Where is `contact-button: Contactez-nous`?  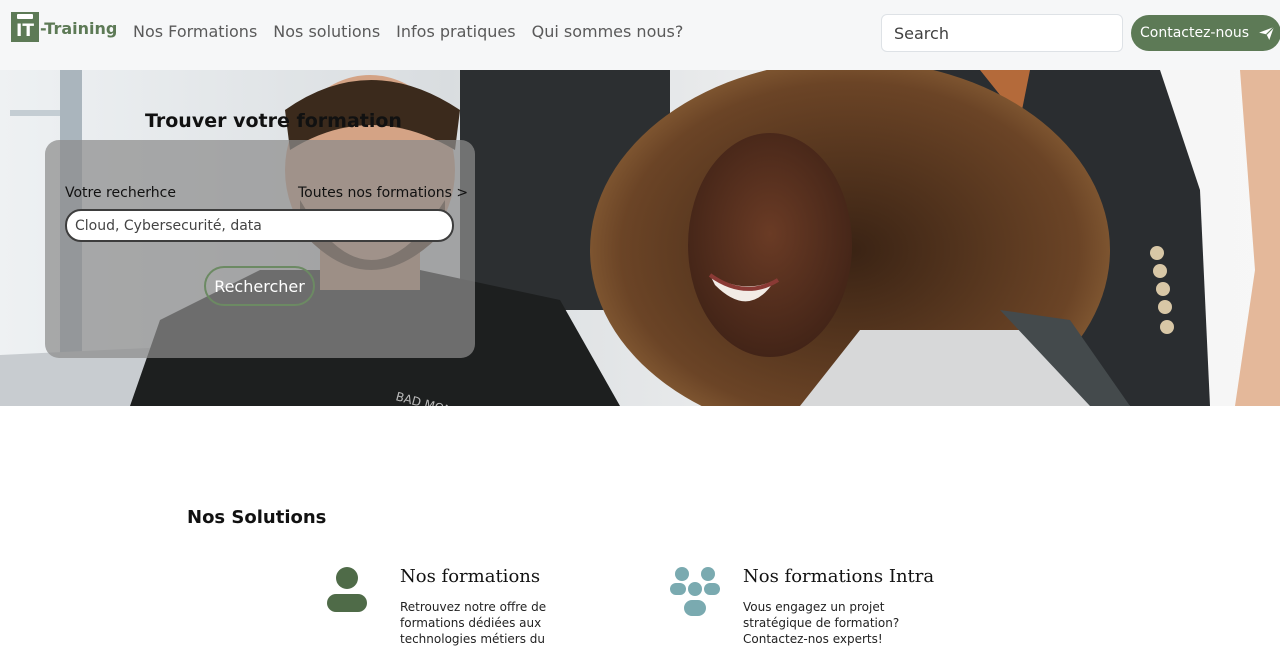
contact-button: Contactez-nous is located at coordinates (1205, 33).